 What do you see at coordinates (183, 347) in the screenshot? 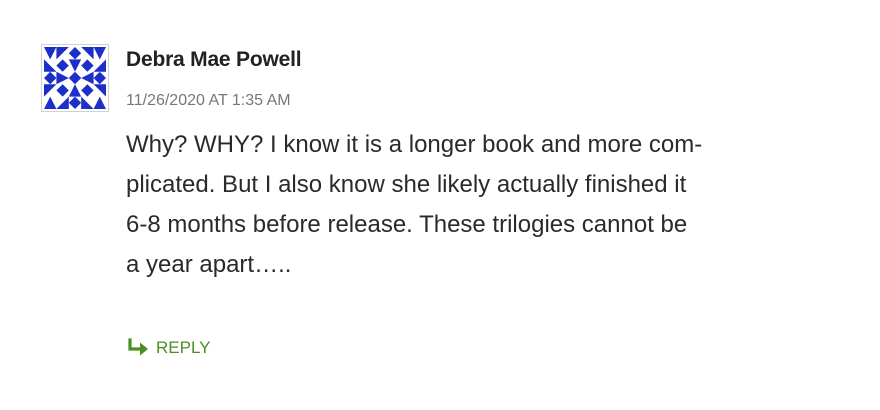
I see `reply-label: REPLY` at bounding box center [183, 347].